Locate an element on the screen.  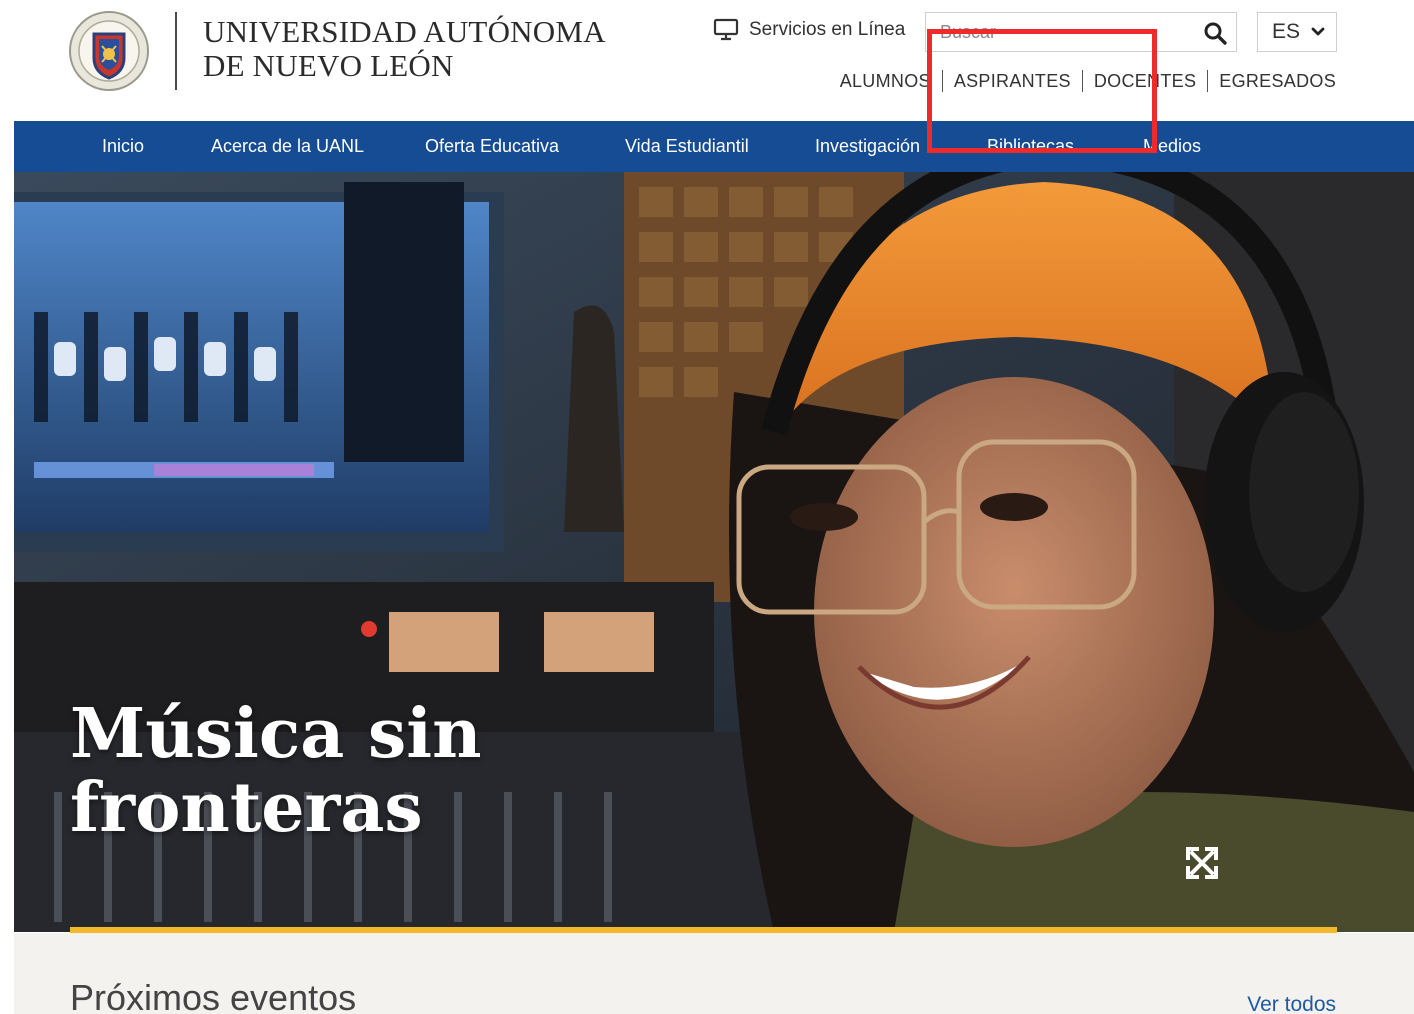
search-box is located at coordinates (1081, 32).